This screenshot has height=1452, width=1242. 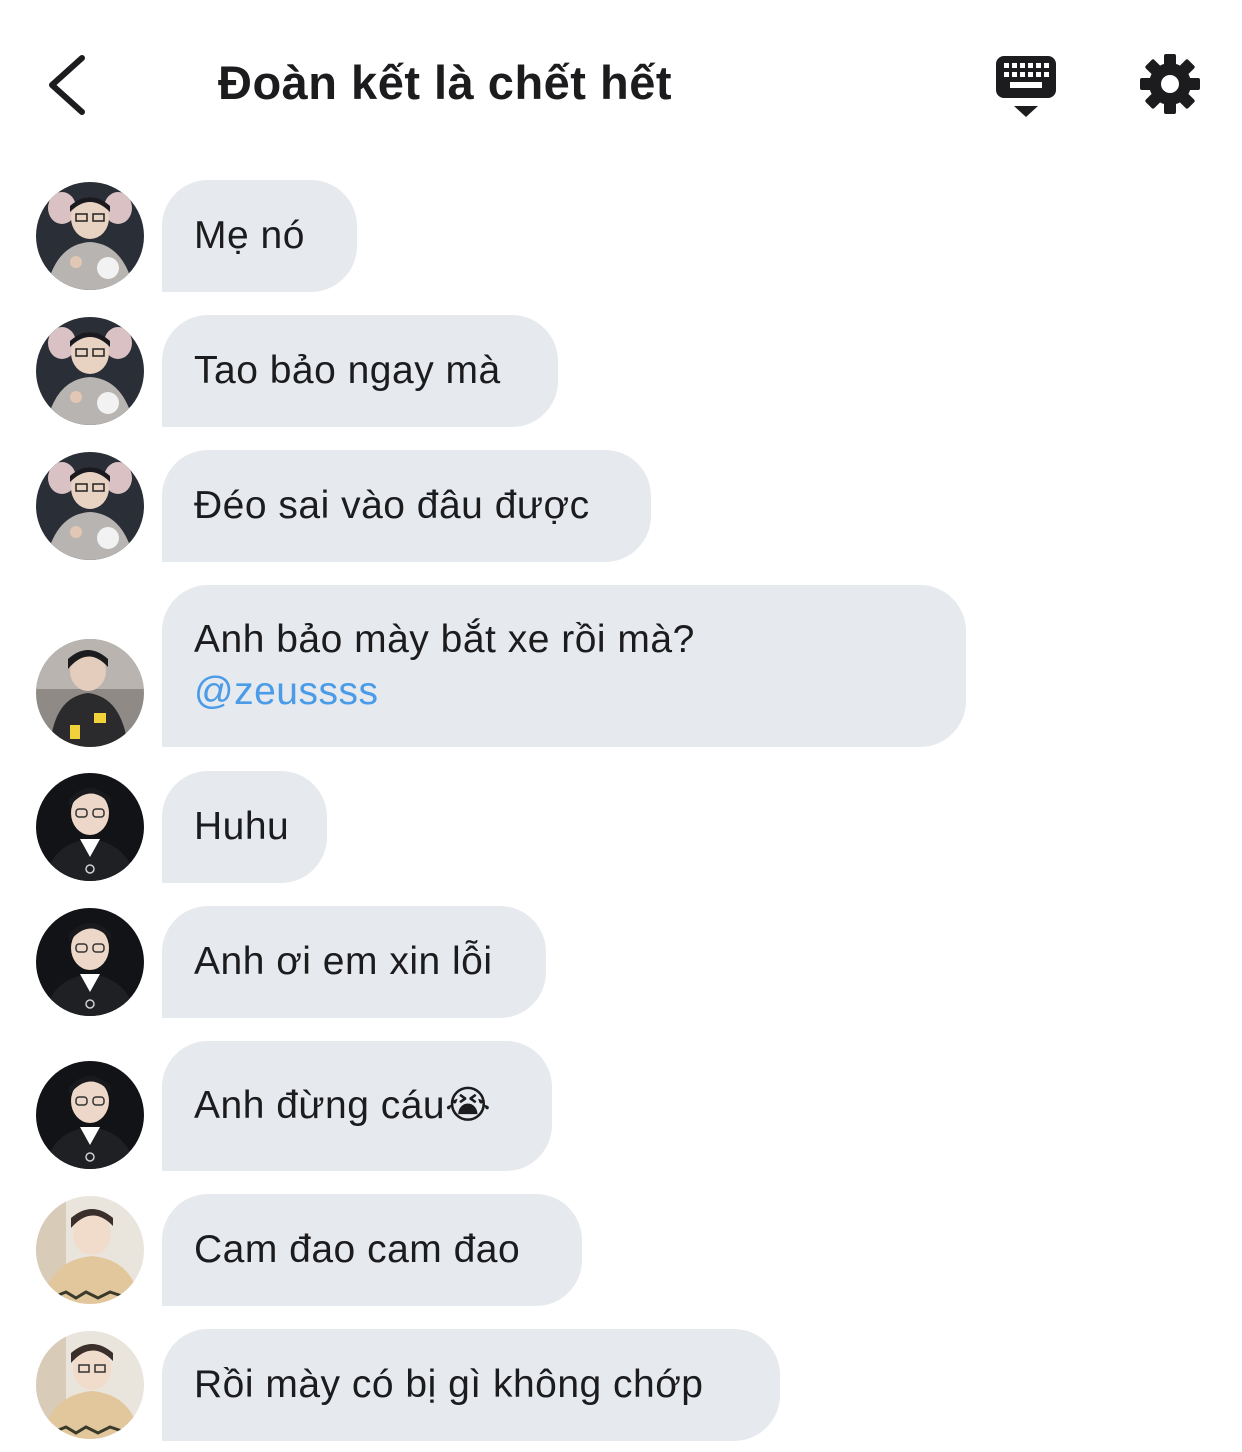 I want to click on message-bubble: Đéo sai vào đâu được, so click(x=406, y=506).